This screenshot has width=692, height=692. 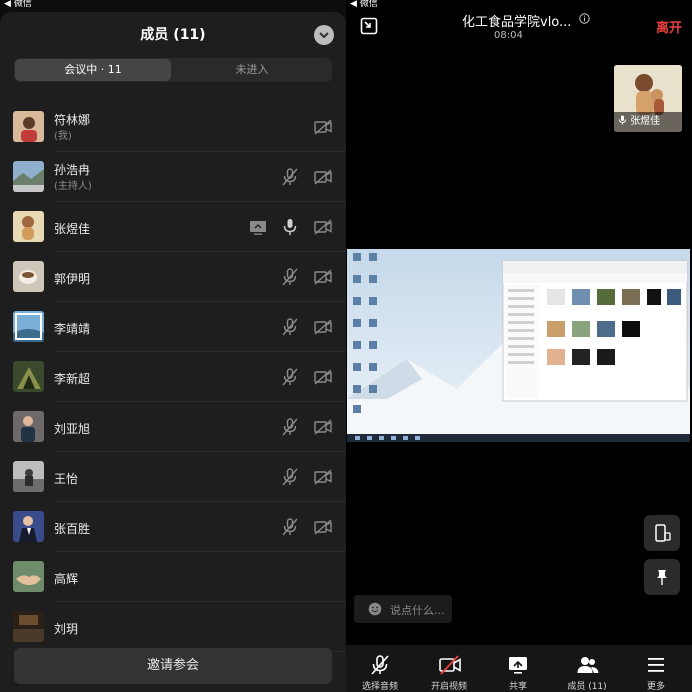 I want to click on member-name: 张百胜, so click(x=72, y=529).